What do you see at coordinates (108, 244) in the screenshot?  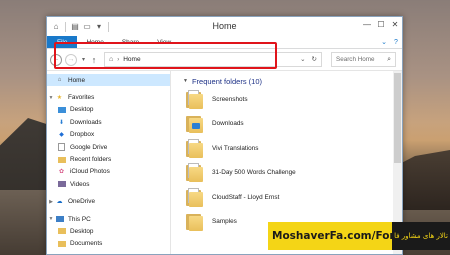 I see `sidebar-item-documents: Documents` at bounding box center [108, 244].